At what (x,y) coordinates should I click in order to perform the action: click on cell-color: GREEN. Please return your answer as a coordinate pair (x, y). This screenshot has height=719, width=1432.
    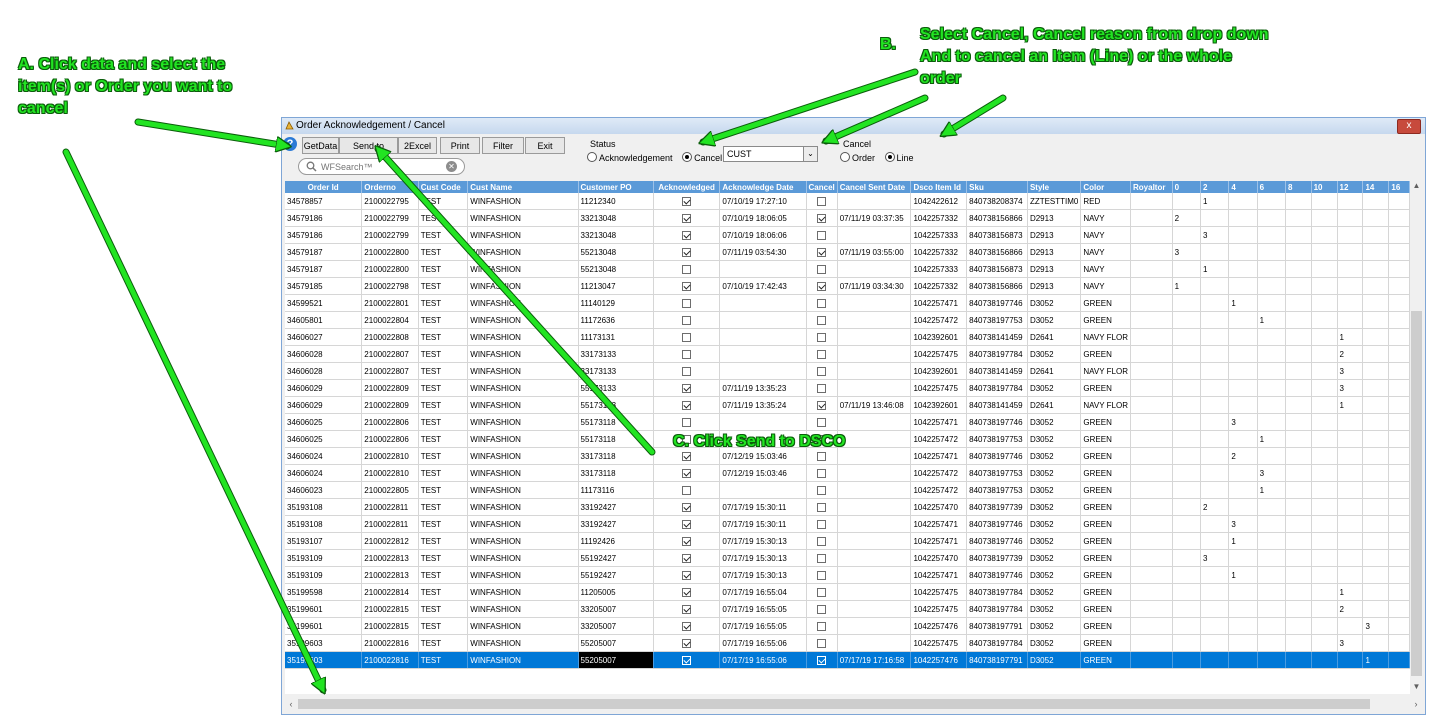
    Looking at the image, I should click on (1105, 643).